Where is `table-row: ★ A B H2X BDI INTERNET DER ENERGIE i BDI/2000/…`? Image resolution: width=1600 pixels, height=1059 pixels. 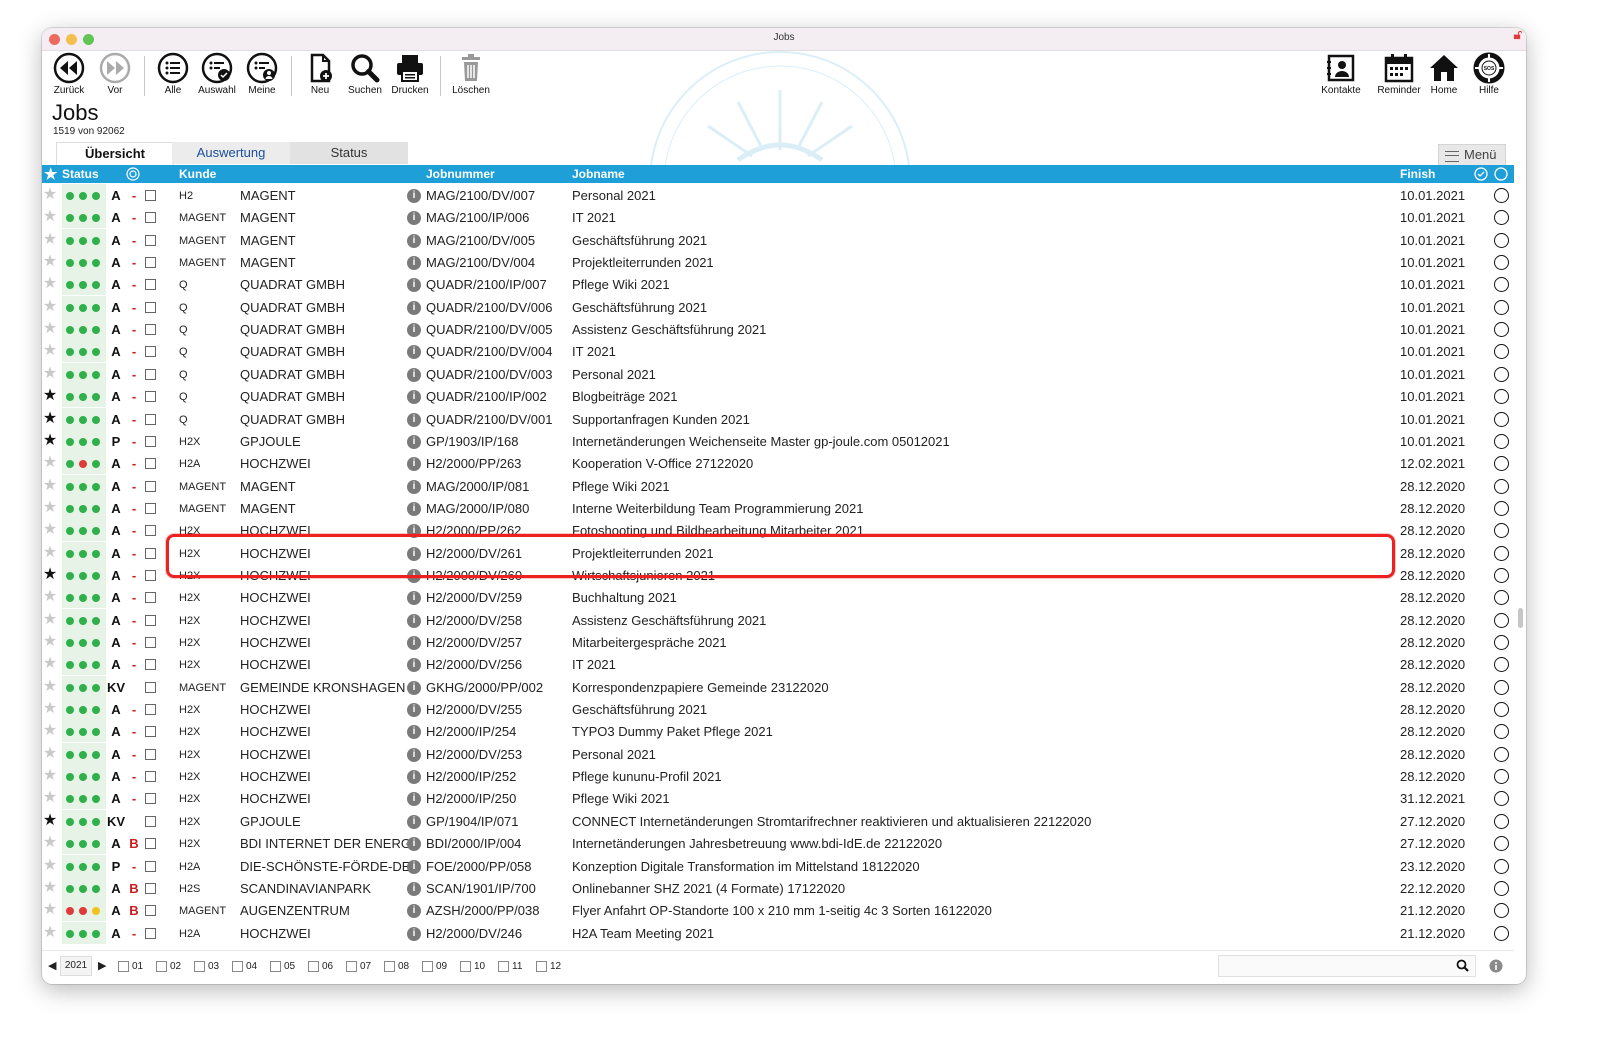 table-row: ★ A B H2X BDI INTERNET DER ENERGIE i BDI/2000/… is located at coordinates (778, 843).